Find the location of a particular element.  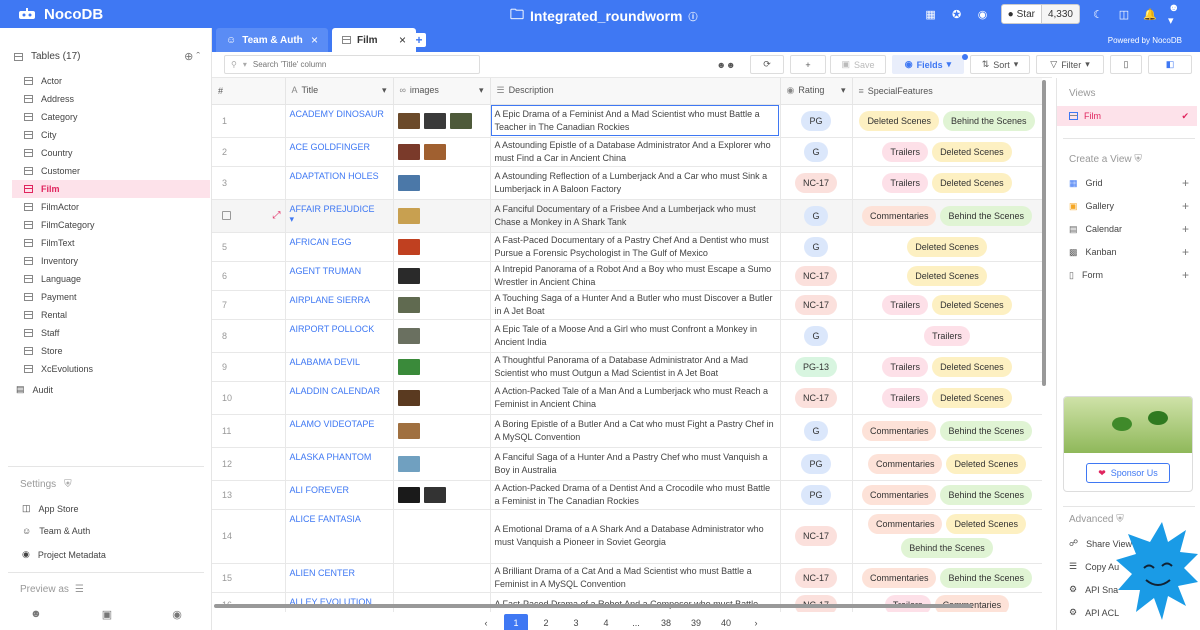

row-number-cell: ⤢ is located at coordinates (249, 216).